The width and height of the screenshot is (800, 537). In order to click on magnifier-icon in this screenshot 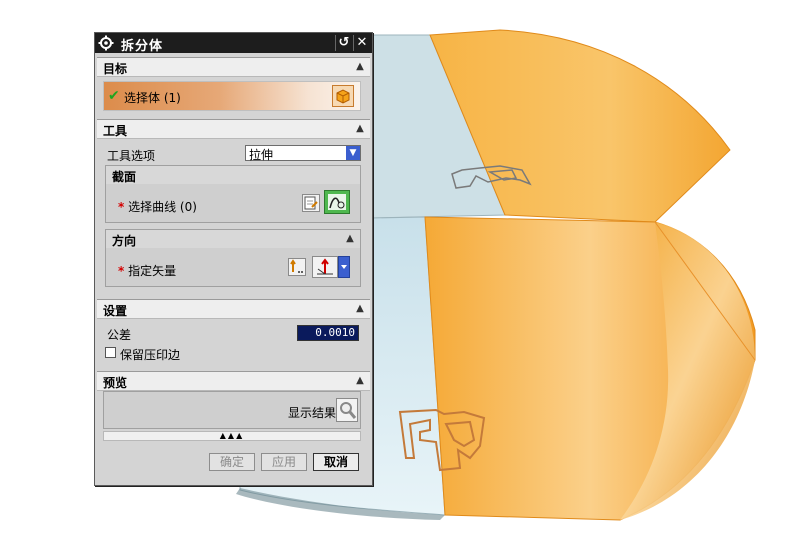, I will do `click(347, 410)`.